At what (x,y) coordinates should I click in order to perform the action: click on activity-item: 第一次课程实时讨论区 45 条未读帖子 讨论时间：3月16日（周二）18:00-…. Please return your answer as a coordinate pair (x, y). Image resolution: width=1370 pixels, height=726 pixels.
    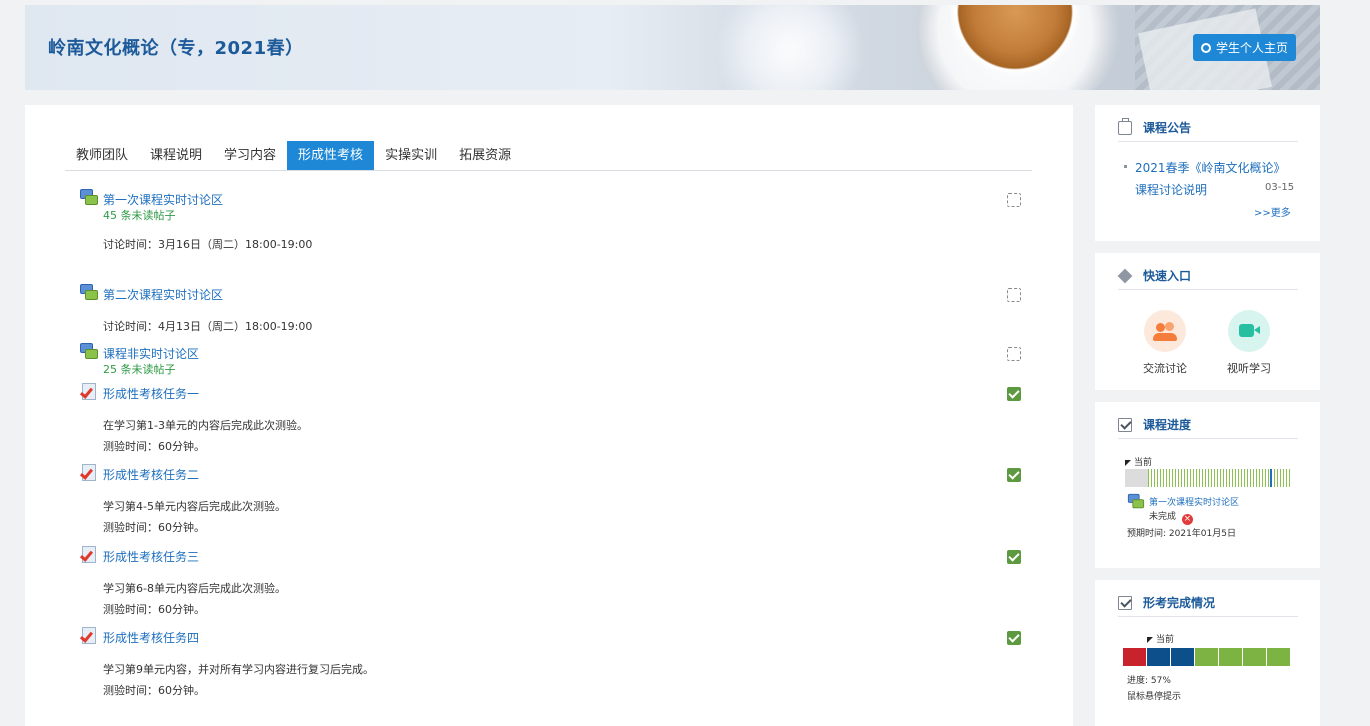
    Looking at the image, I should click on (555, 224).